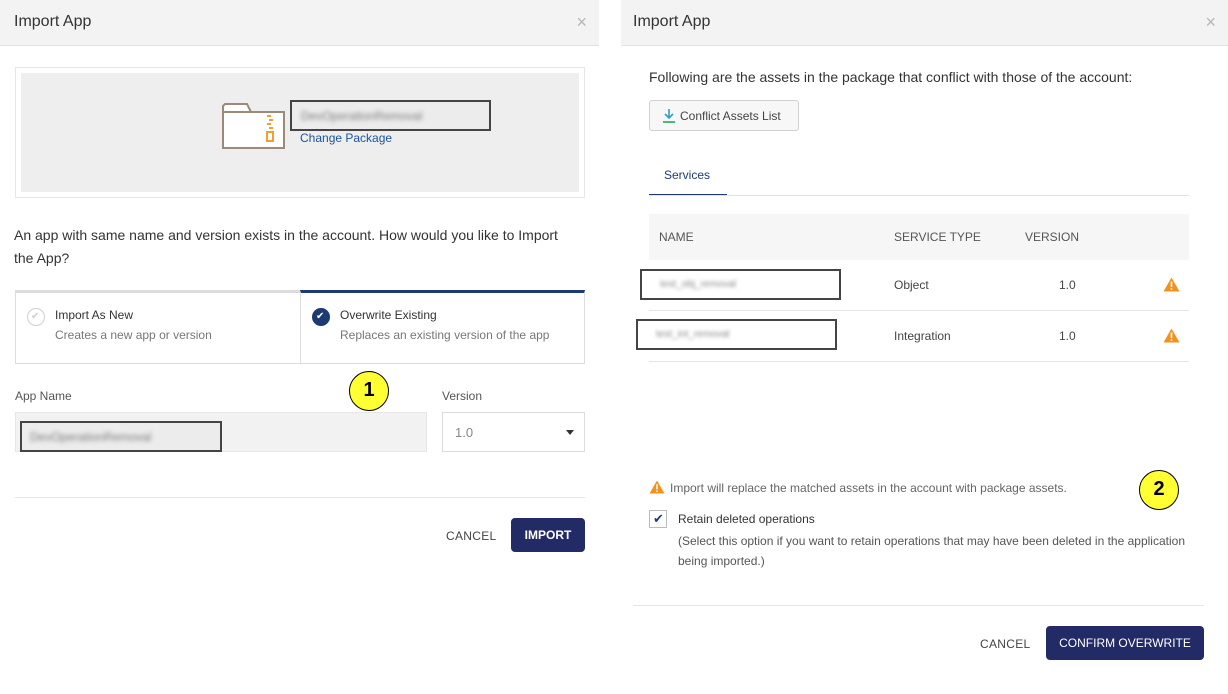  I want to click on conflict-assets-list-label: Conflict Assets List, so click(730, 116).